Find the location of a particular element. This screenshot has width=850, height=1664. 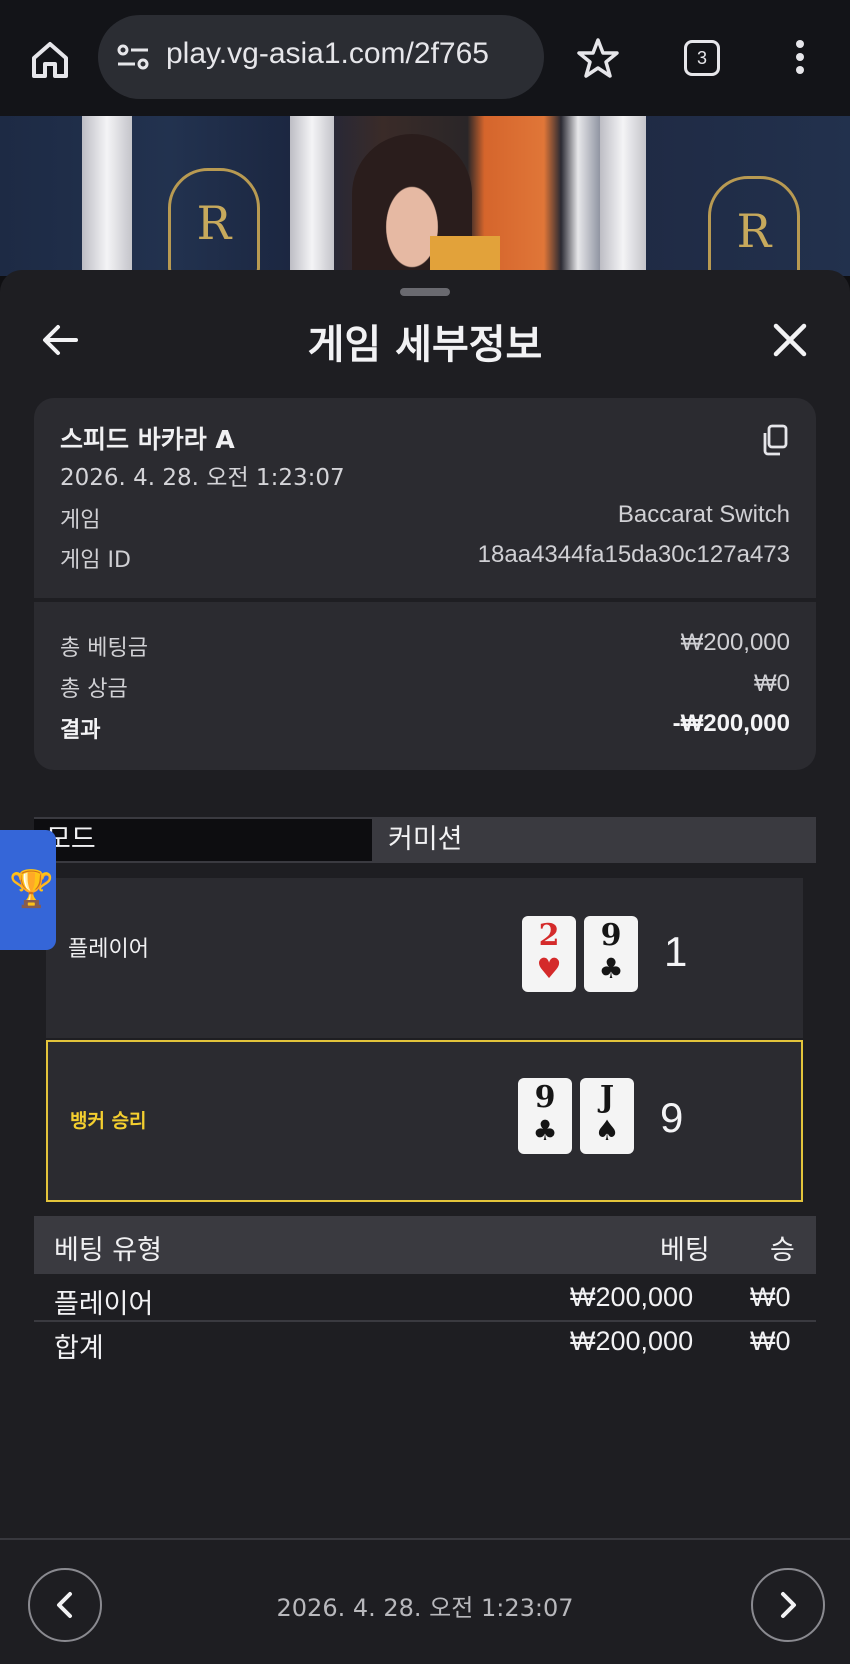

table-row: 플레이어 ₩200,000 ₩0 is located at coordinates (425, 1300).